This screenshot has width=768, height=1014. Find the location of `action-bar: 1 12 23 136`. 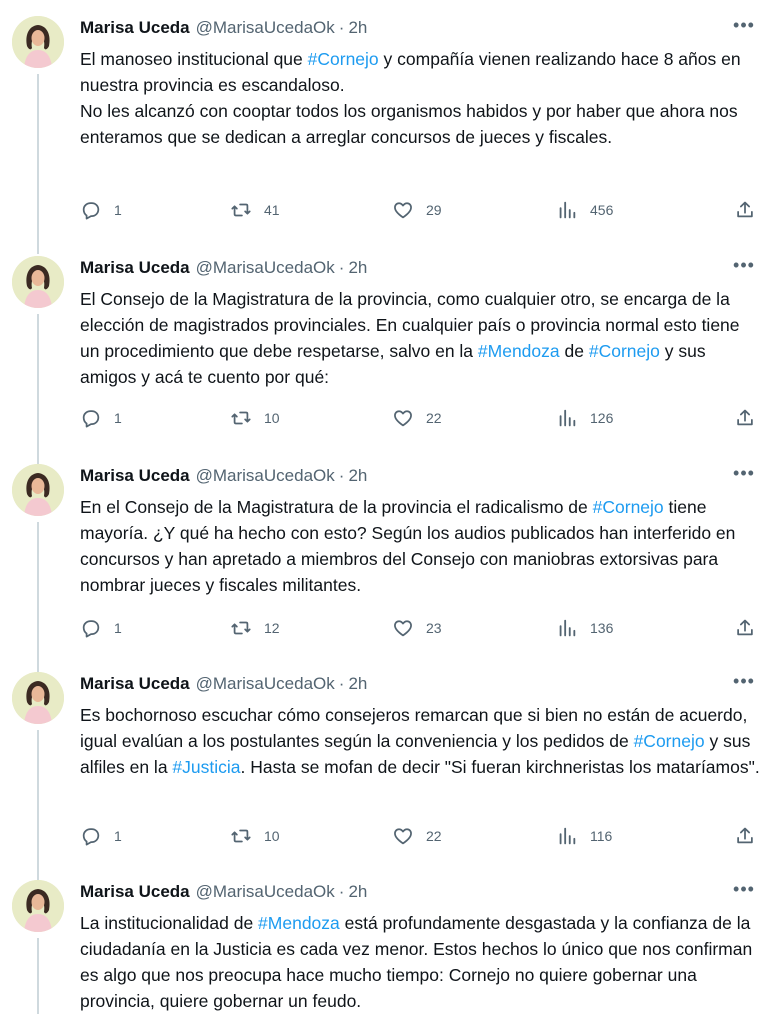

action-bar: 1 12 23 136 is located at coordinates (420, 628).